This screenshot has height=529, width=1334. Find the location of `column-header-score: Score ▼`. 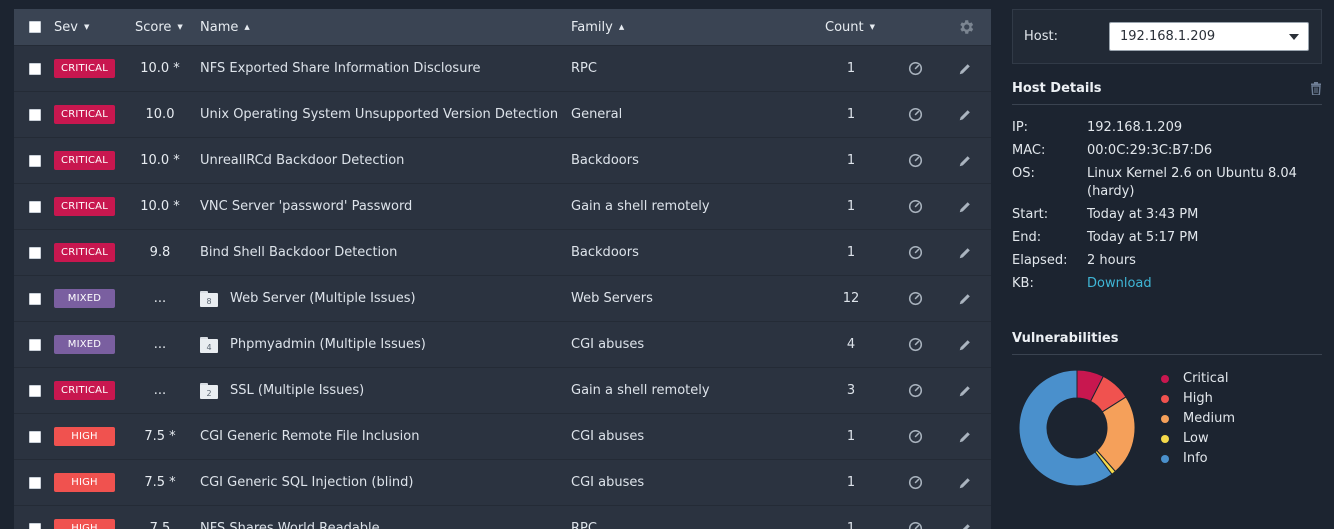

column-header-score: Score ▼ is located at coordinates (159, 27).